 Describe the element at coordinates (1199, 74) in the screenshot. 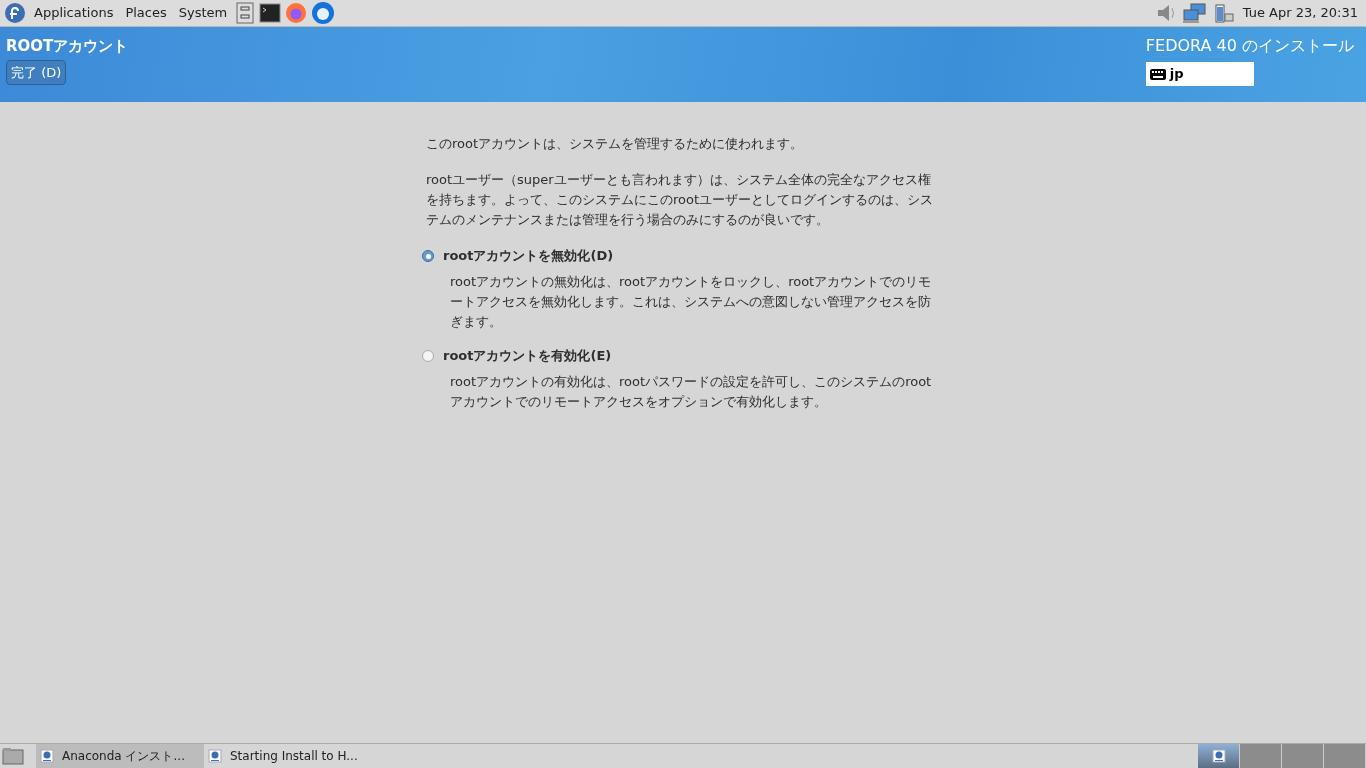

I see `keyboard-layout-field: jp` at that location.